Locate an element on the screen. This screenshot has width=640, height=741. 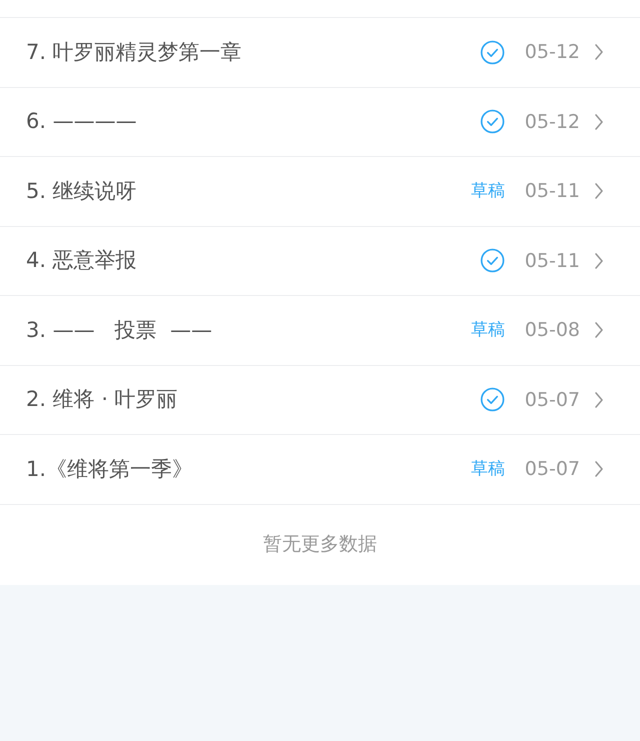
list-item: 2. 维将 · 叶罗丽 05-07 is located at coordinates (320, 400).